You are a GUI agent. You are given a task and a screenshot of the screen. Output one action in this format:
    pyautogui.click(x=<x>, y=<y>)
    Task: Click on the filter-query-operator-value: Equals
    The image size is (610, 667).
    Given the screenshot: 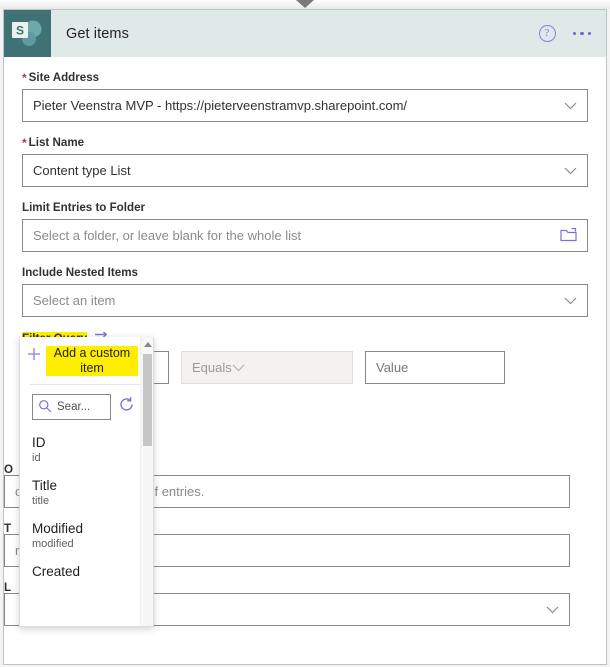 What is the action you would take?
    pyautogui.click(x=212, y=367)
    